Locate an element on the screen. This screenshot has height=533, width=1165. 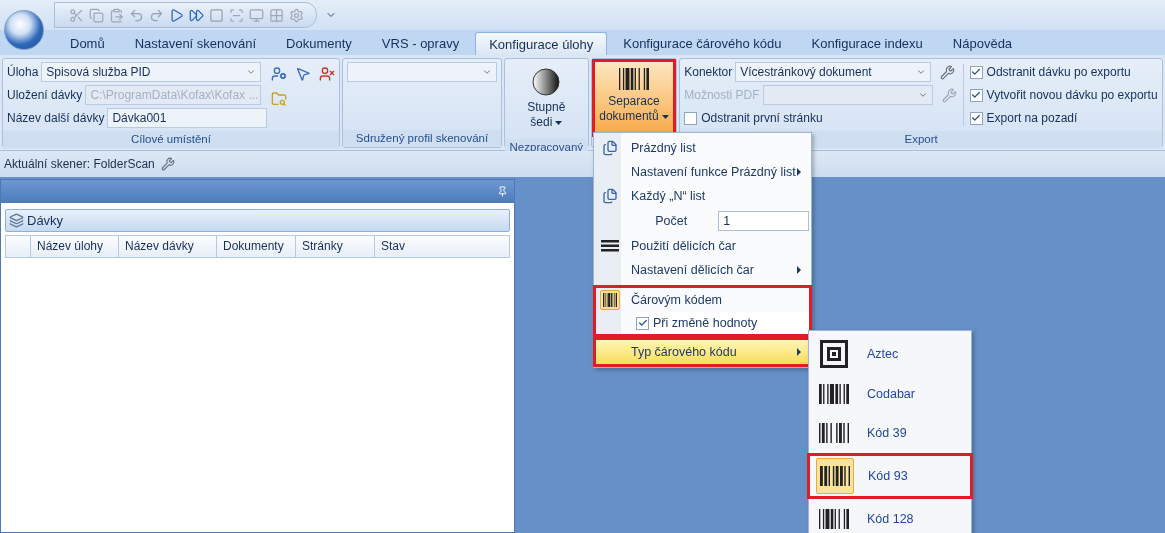
ribbon-tab: Konfigurace indexu is located at coordinates (867, 43).